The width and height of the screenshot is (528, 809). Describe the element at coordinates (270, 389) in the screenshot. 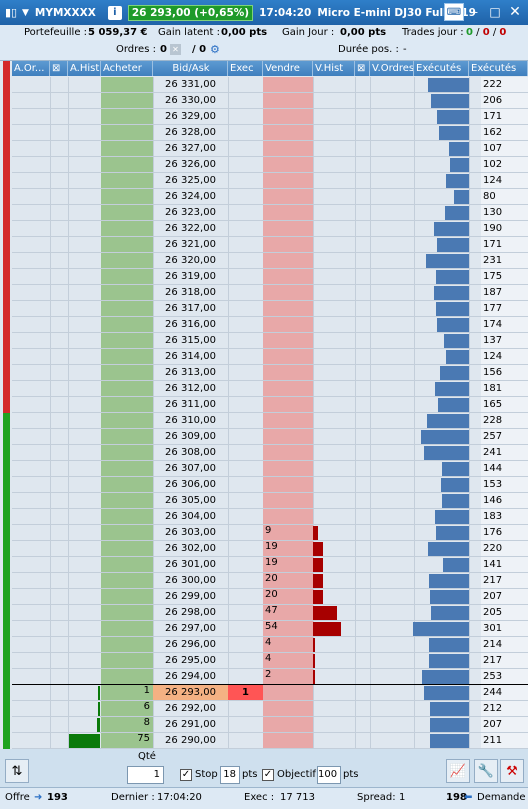

I see `ladder-row: 26 312,00 181` at that location.